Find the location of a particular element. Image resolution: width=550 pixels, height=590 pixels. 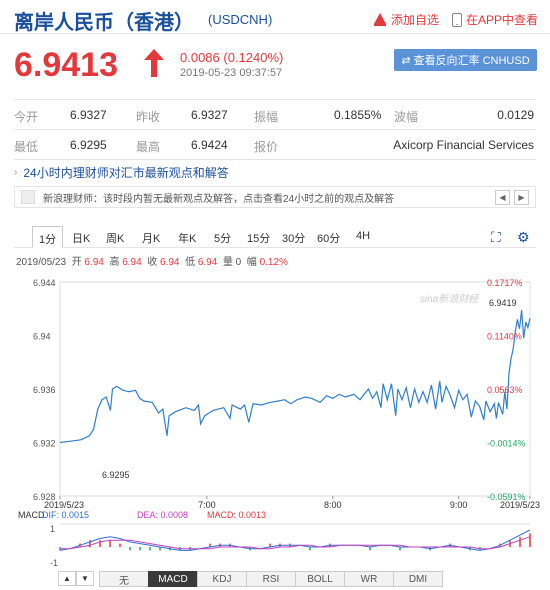

avatar is located at coordinates (28, 197).